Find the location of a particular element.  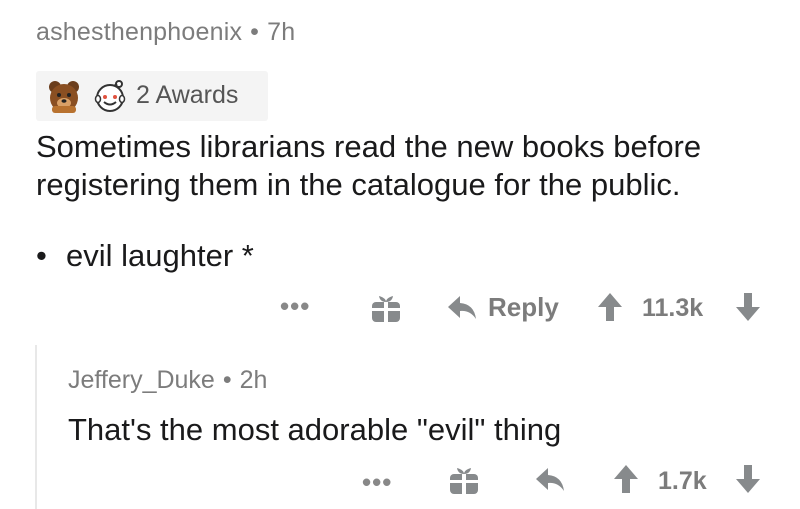

comment-header: ashesthenphoenix • 7h is located at coordinates (165, 32).